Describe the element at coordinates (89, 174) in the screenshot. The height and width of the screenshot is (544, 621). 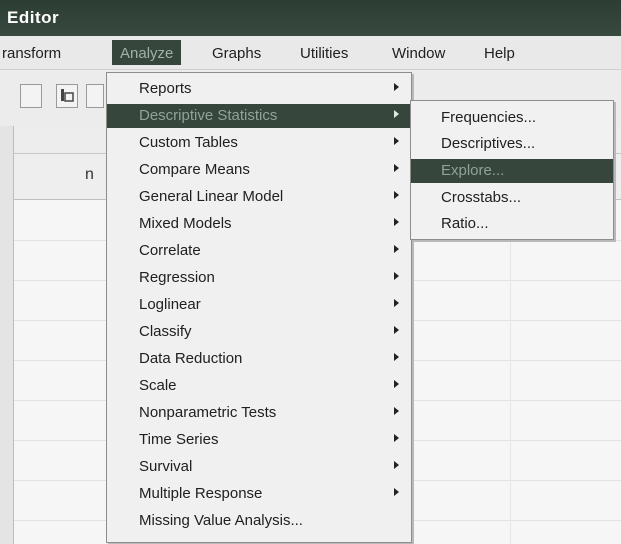
I see `column-header-partial: n` at that location.